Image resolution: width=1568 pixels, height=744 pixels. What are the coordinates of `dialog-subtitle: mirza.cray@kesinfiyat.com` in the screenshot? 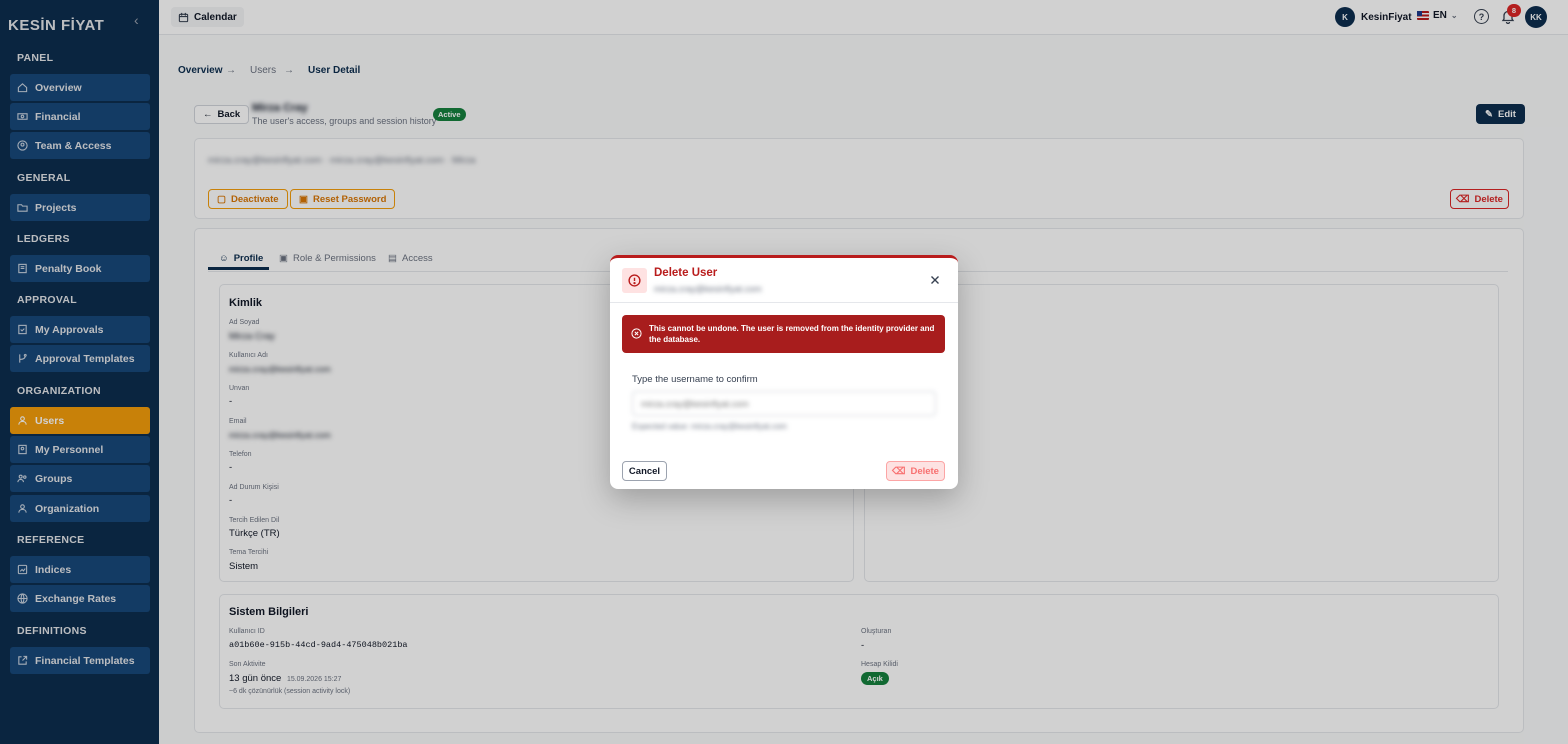 It's located at (708, 289).